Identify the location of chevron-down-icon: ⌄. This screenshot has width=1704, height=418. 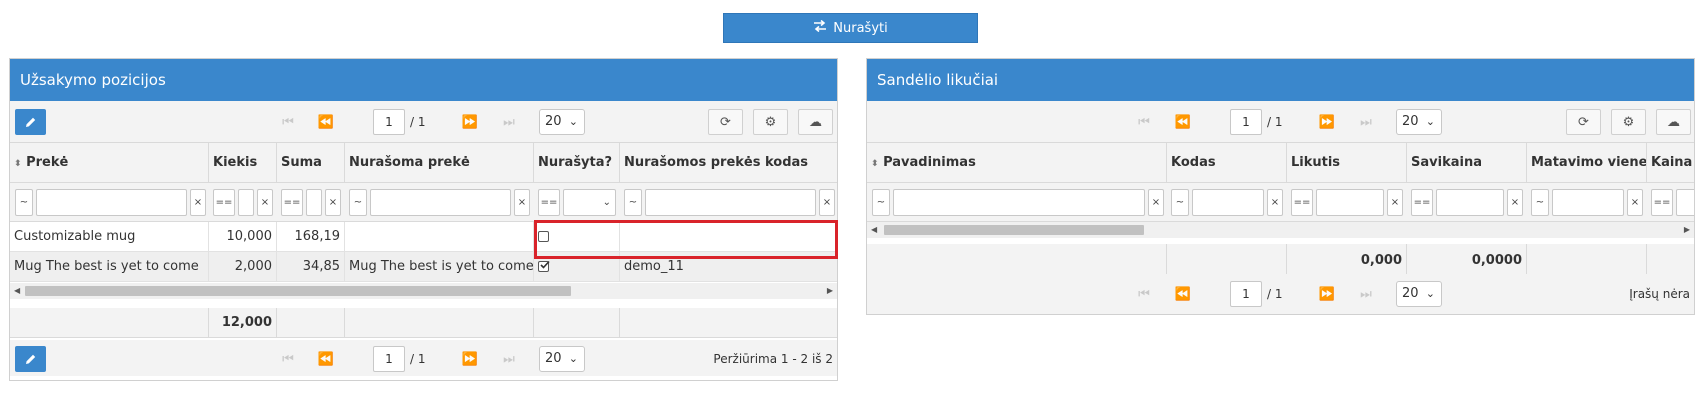
(573, 358).